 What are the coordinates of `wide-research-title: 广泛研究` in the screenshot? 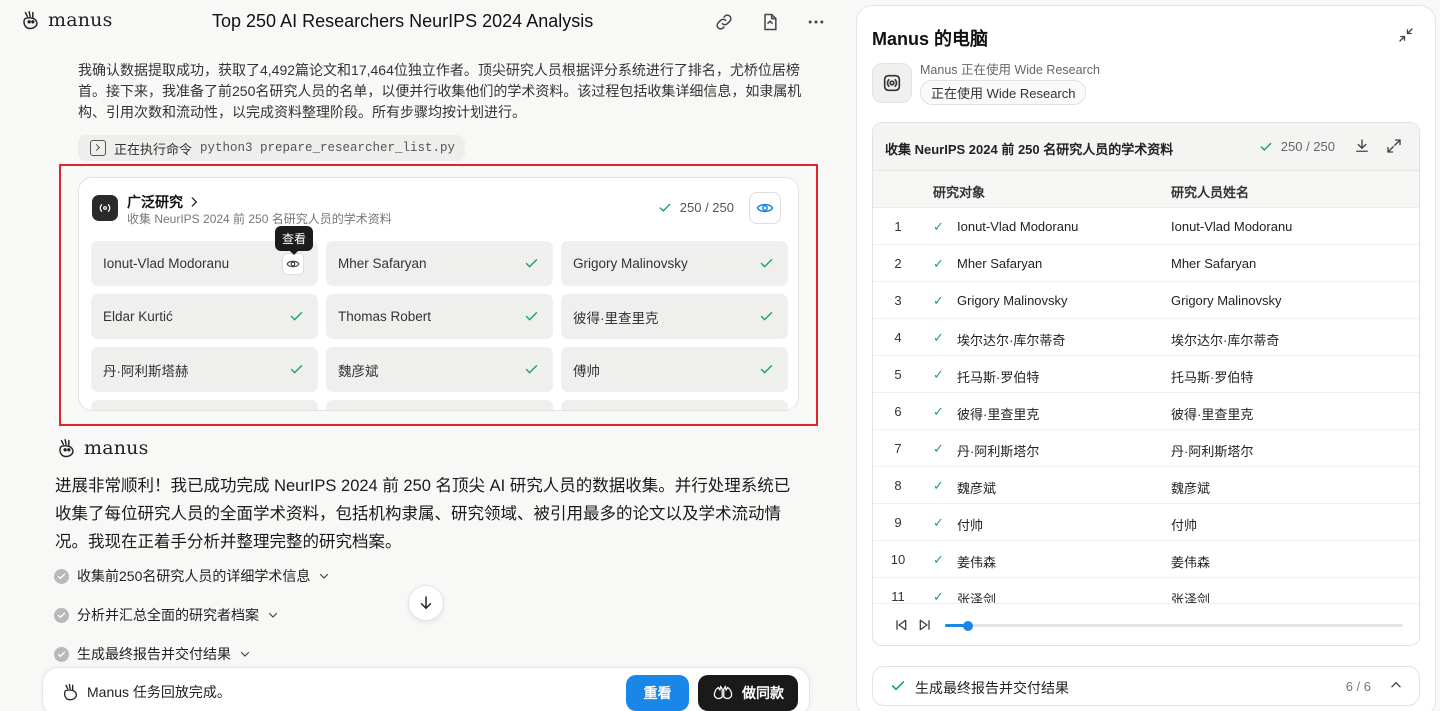 It's located at (164, 202).